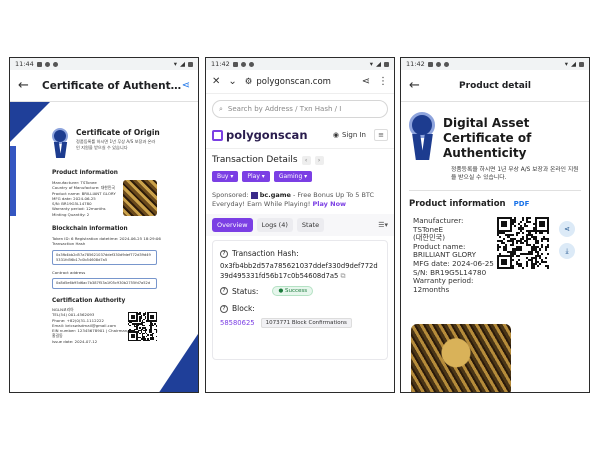 The width and height of the screenshot is (600, 450). What do you see at coordinates (275, 195) in the screenshot?
I see `sponsor-brand: bc.game` at bounding box center [275, 195].